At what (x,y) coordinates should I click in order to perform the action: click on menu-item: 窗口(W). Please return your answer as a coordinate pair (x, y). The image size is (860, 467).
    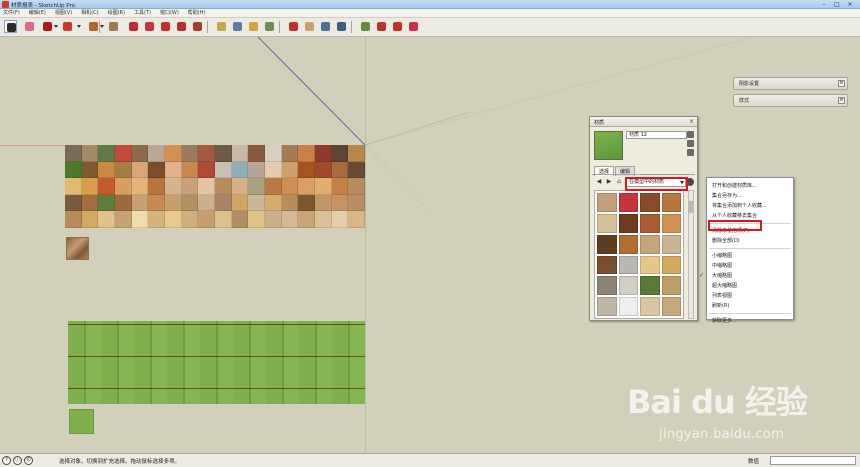
    Looking at the image, I should click on (169, 13).